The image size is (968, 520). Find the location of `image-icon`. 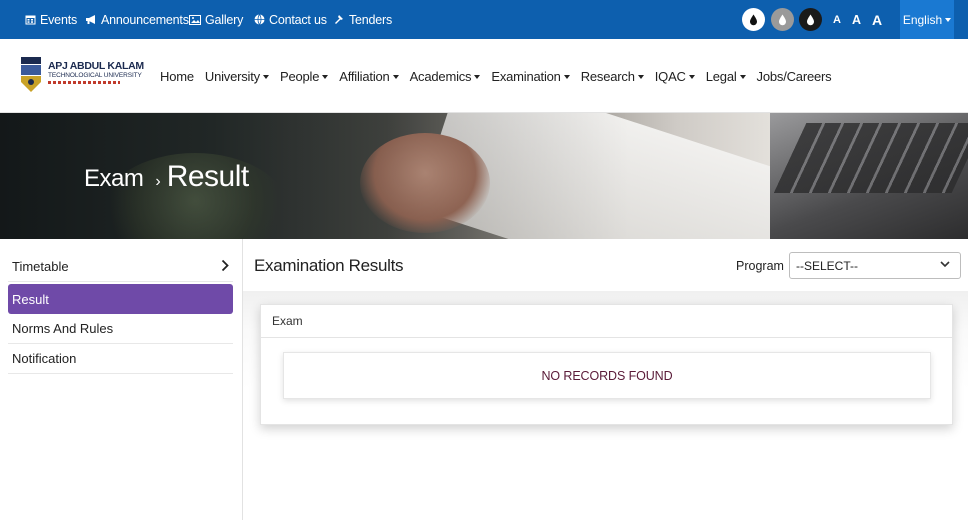

image-icon is located at coordinates (195, 19).